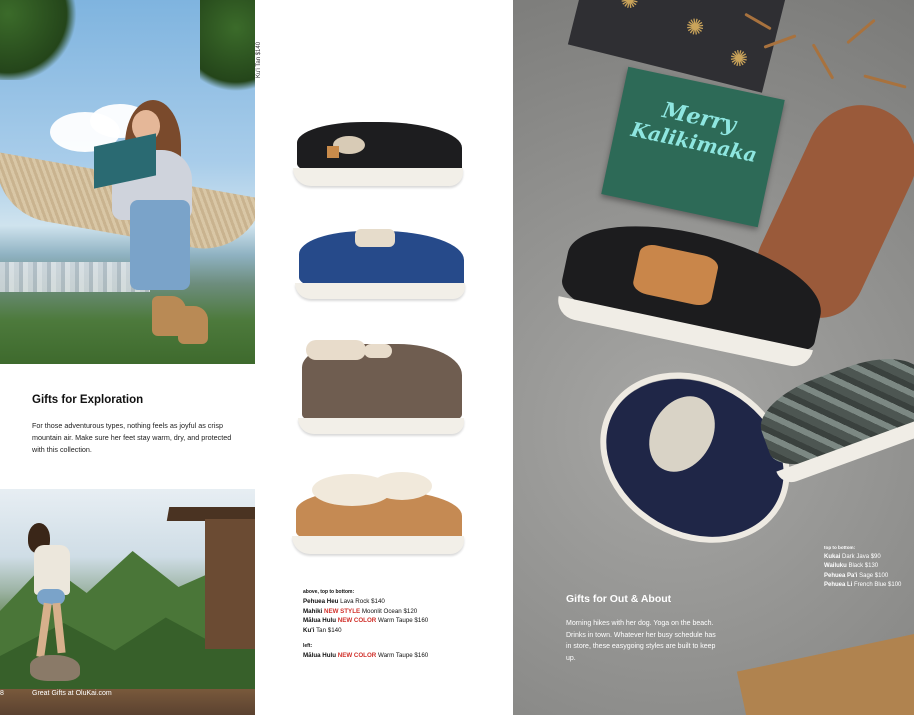  I want to click on caption-line: Pehuea Li French Blue $100, so click(869, 586).